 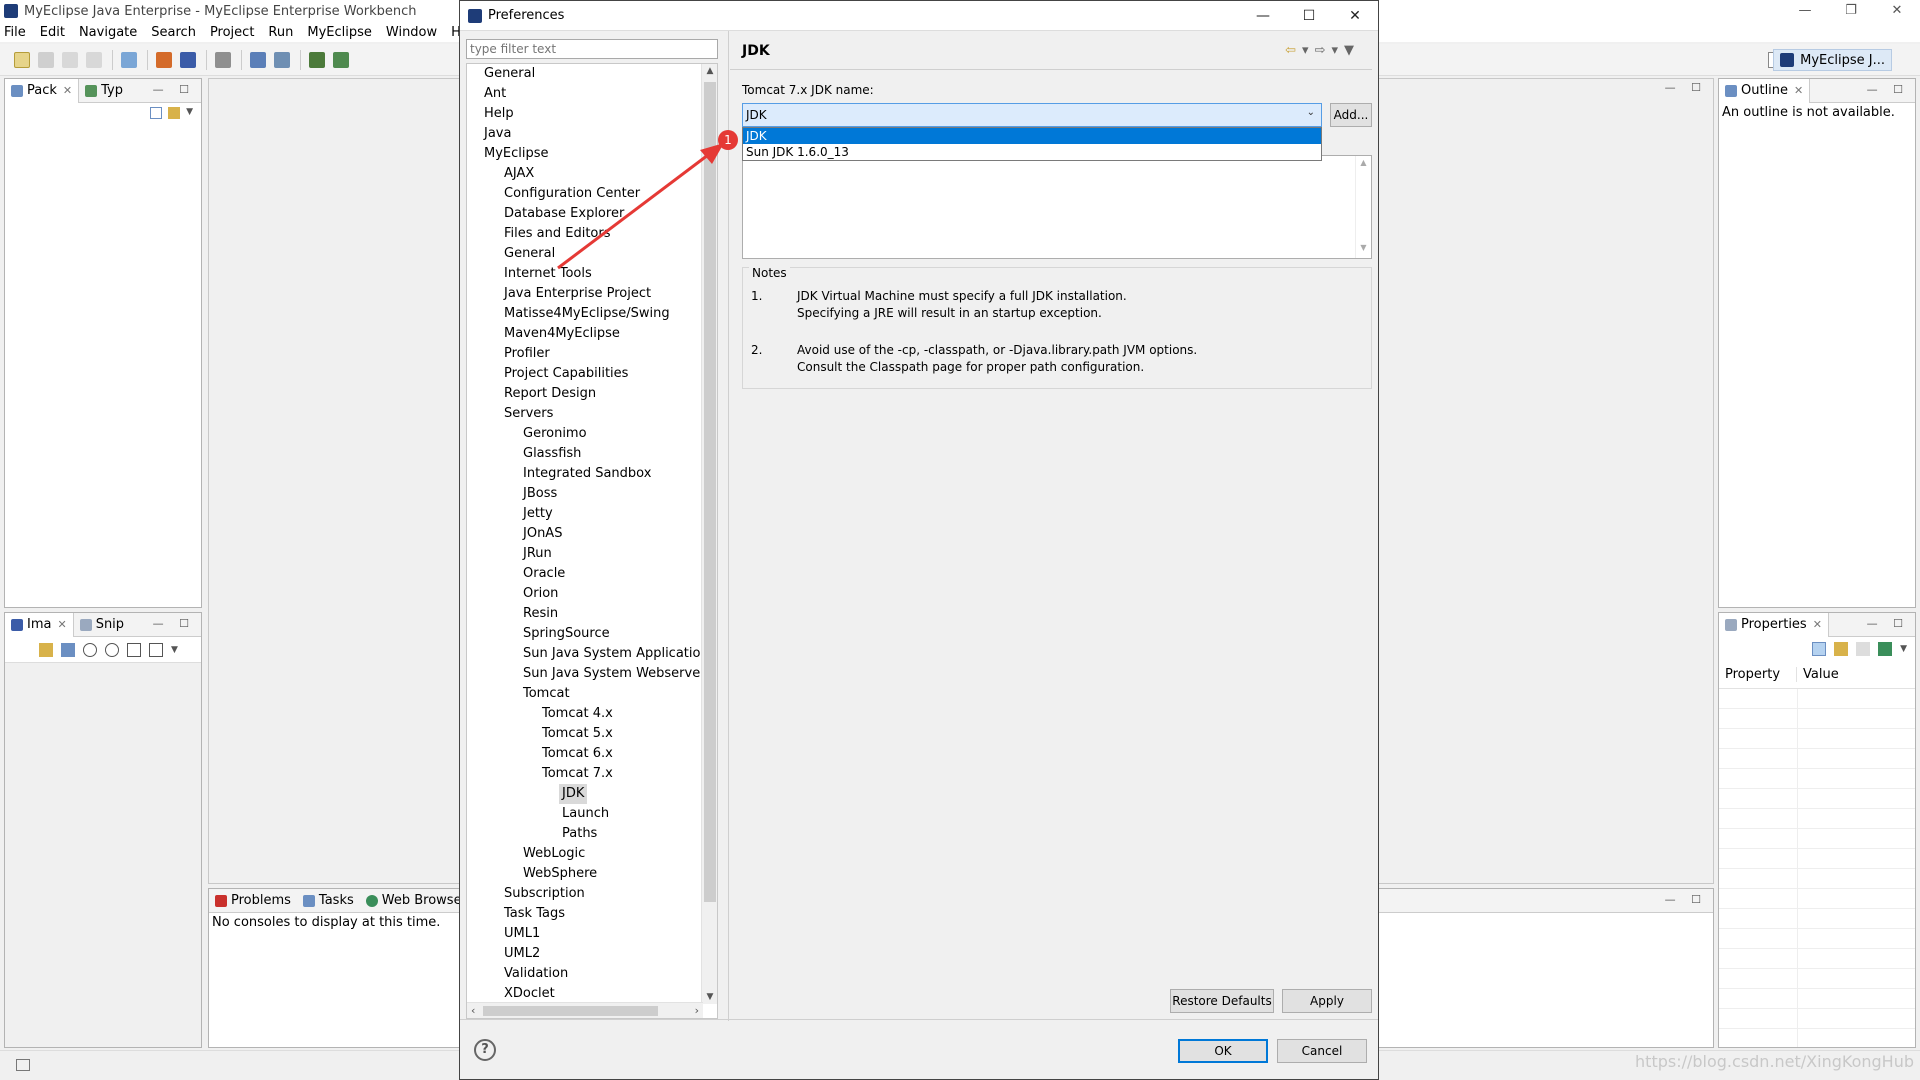 I want to click on new-icon, so click(x=22, y=59).